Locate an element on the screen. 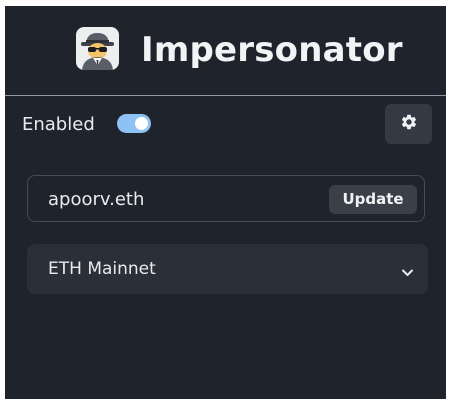  network-selected-label: ETH Mainnet is located at coordinates (102, 269).